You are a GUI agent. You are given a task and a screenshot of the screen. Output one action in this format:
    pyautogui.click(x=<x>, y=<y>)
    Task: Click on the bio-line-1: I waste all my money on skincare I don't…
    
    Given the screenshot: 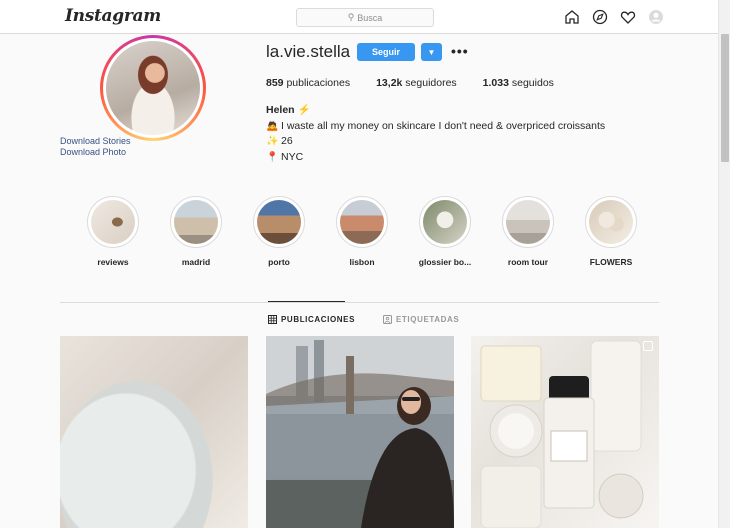 What is the action you would take?
    pyautogui.click(x=443, y=125)
    